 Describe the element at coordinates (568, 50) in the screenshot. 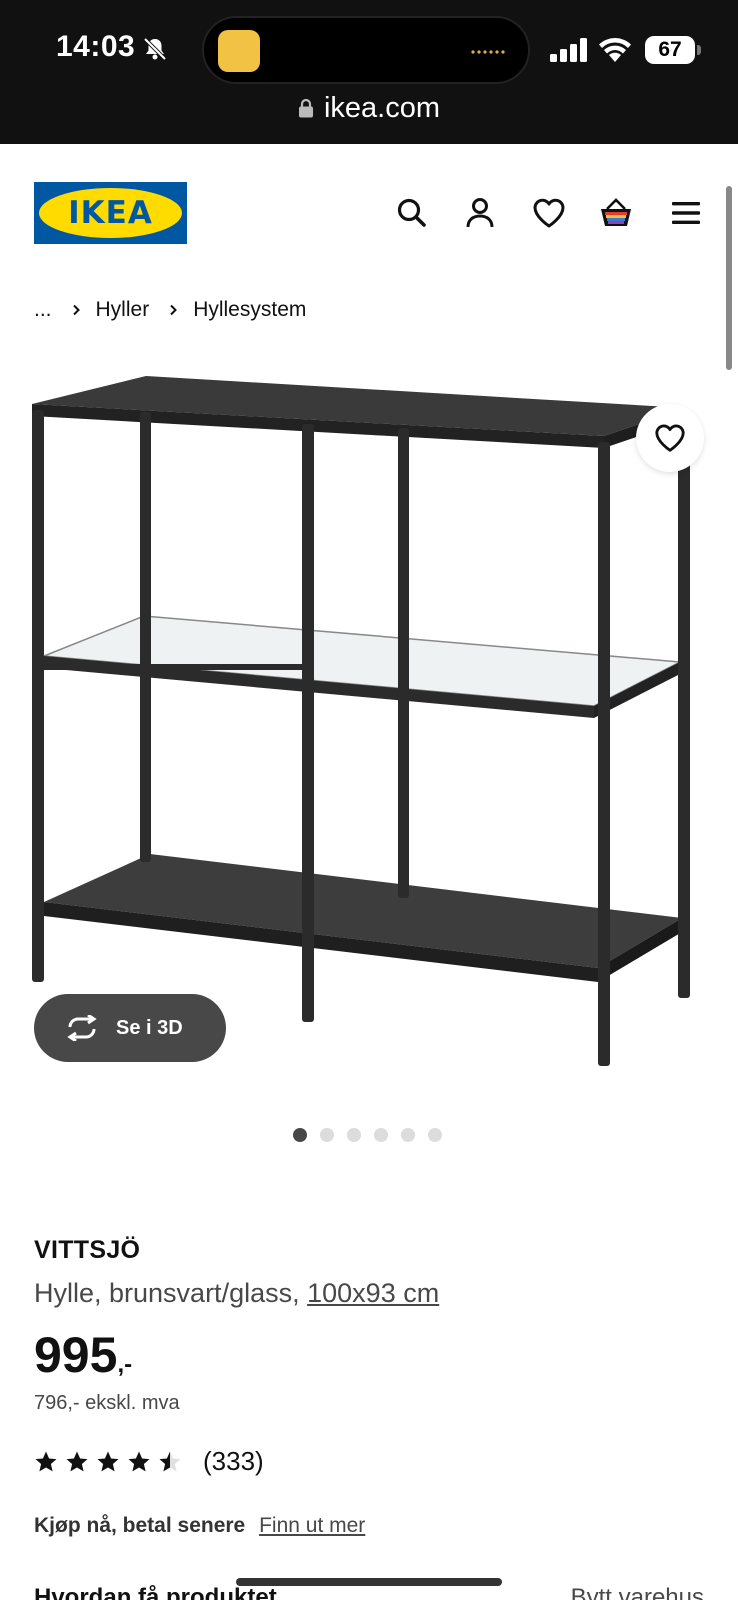

I see `cellular-signal-icon` at that location.